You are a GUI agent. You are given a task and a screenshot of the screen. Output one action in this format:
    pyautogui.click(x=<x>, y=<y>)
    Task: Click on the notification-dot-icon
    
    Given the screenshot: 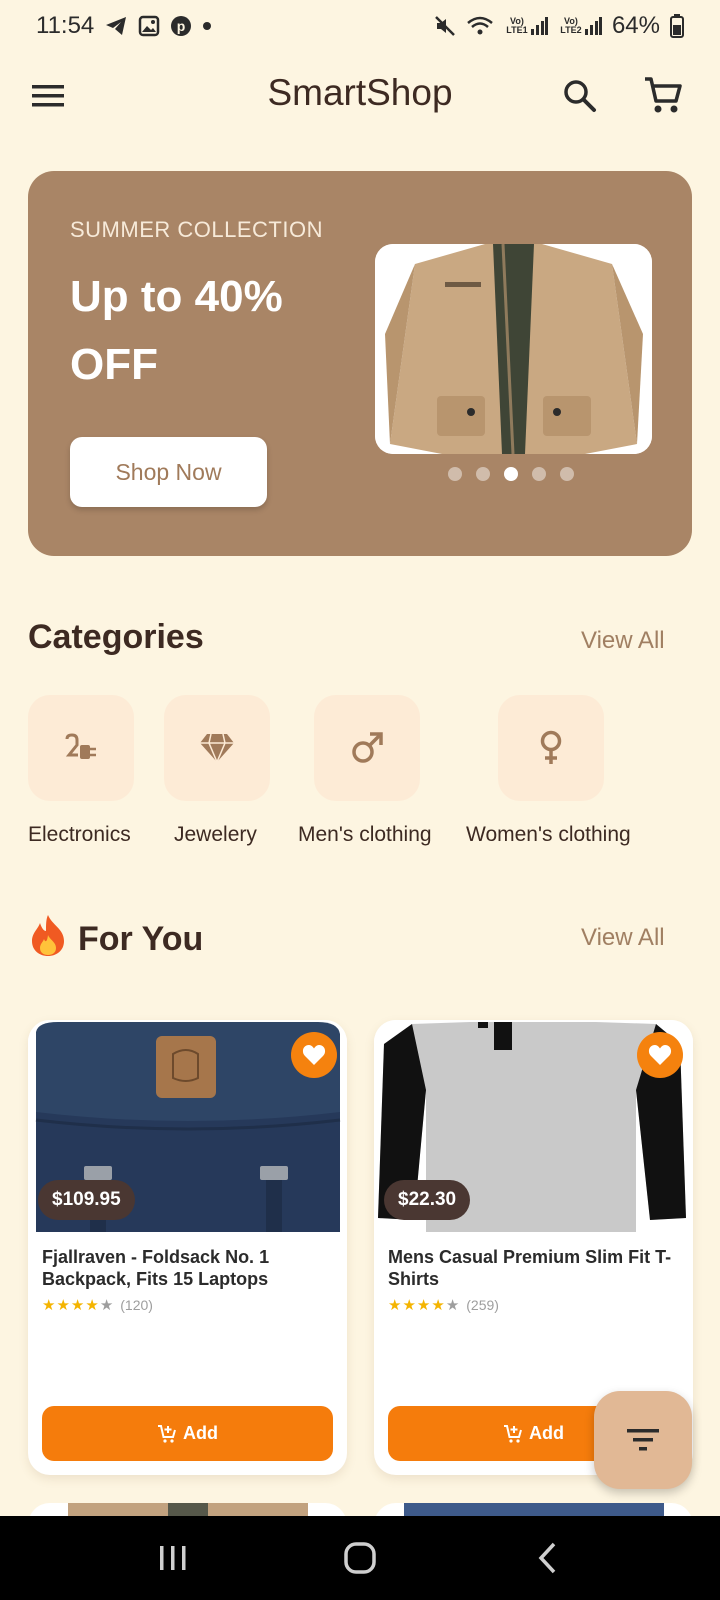 What is the action you would take?
    pyautogui.click(x=207, y=26)
    